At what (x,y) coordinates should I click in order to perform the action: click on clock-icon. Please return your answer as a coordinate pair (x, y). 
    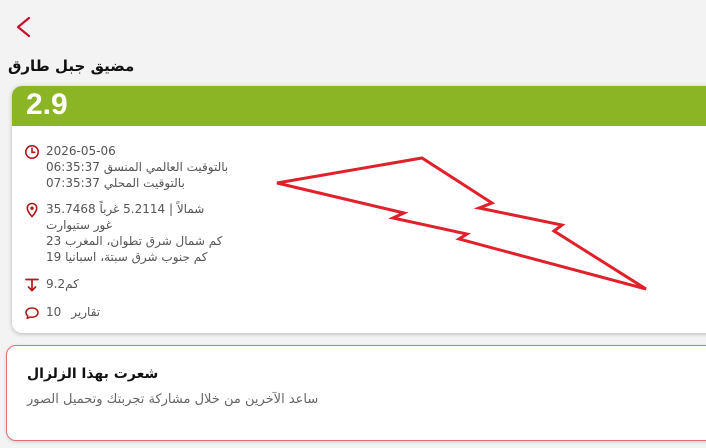
    Looking at the image, I should click on (32, 152).